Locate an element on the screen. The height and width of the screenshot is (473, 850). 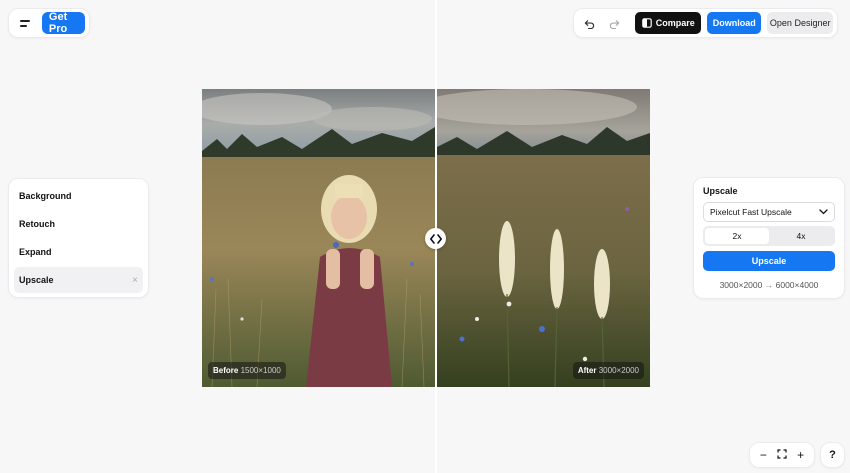
sidebar-item-expand: Expand is located at coordinates (78, 252).